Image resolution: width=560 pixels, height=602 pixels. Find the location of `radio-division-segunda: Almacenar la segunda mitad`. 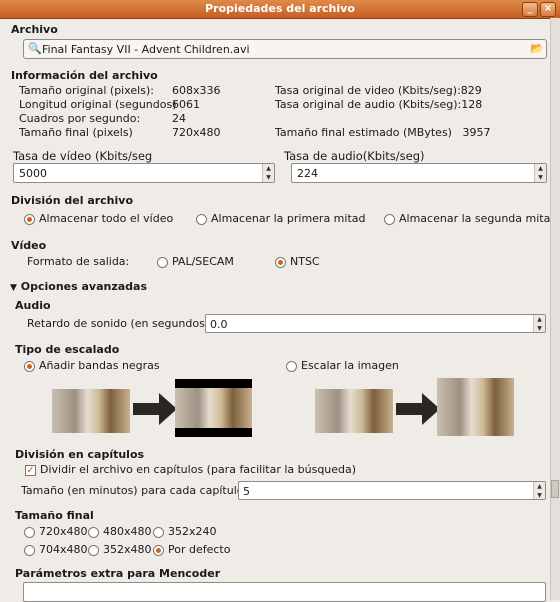

radio-division-segunda: Almacenar la segunda mitad is located at coordinates (470, 218).